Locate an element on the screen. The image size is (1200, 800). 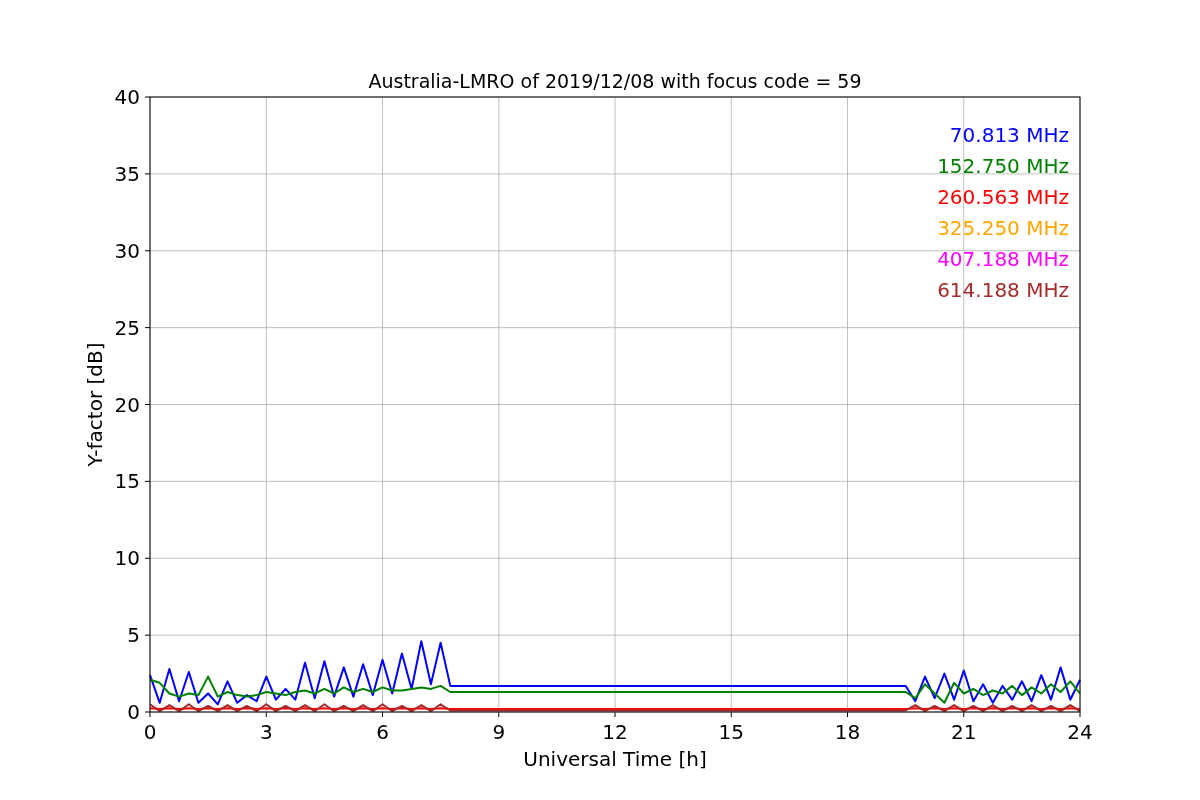
legend-label: 407.188 MHz is located at coordinates (1003, 259).